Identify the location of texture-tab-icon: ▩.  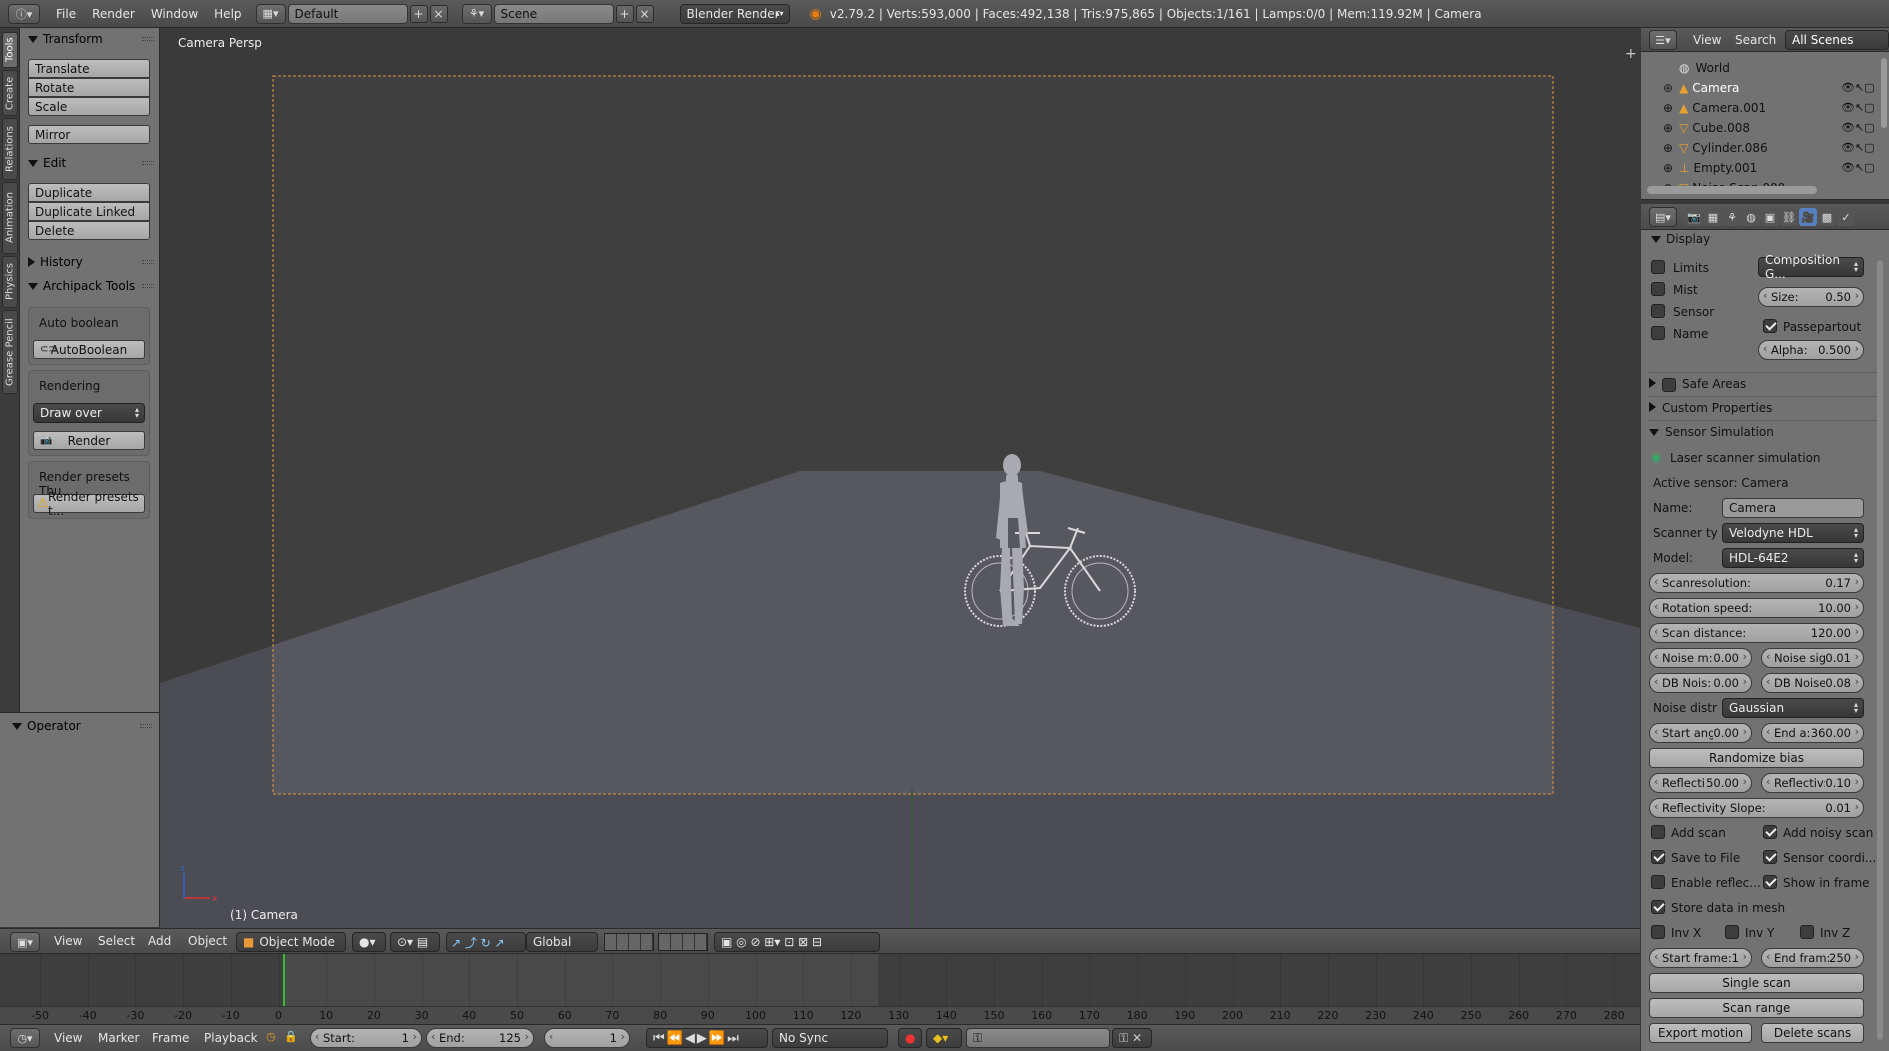
(1827, 217).